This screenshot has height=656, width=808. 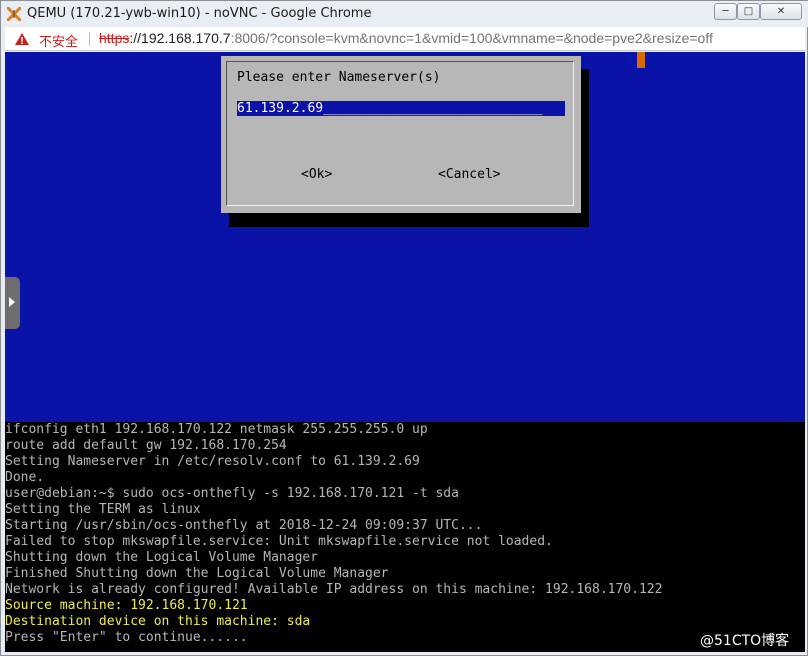 I want to click on expand-arrow-icon, so click(x=12, y=302).